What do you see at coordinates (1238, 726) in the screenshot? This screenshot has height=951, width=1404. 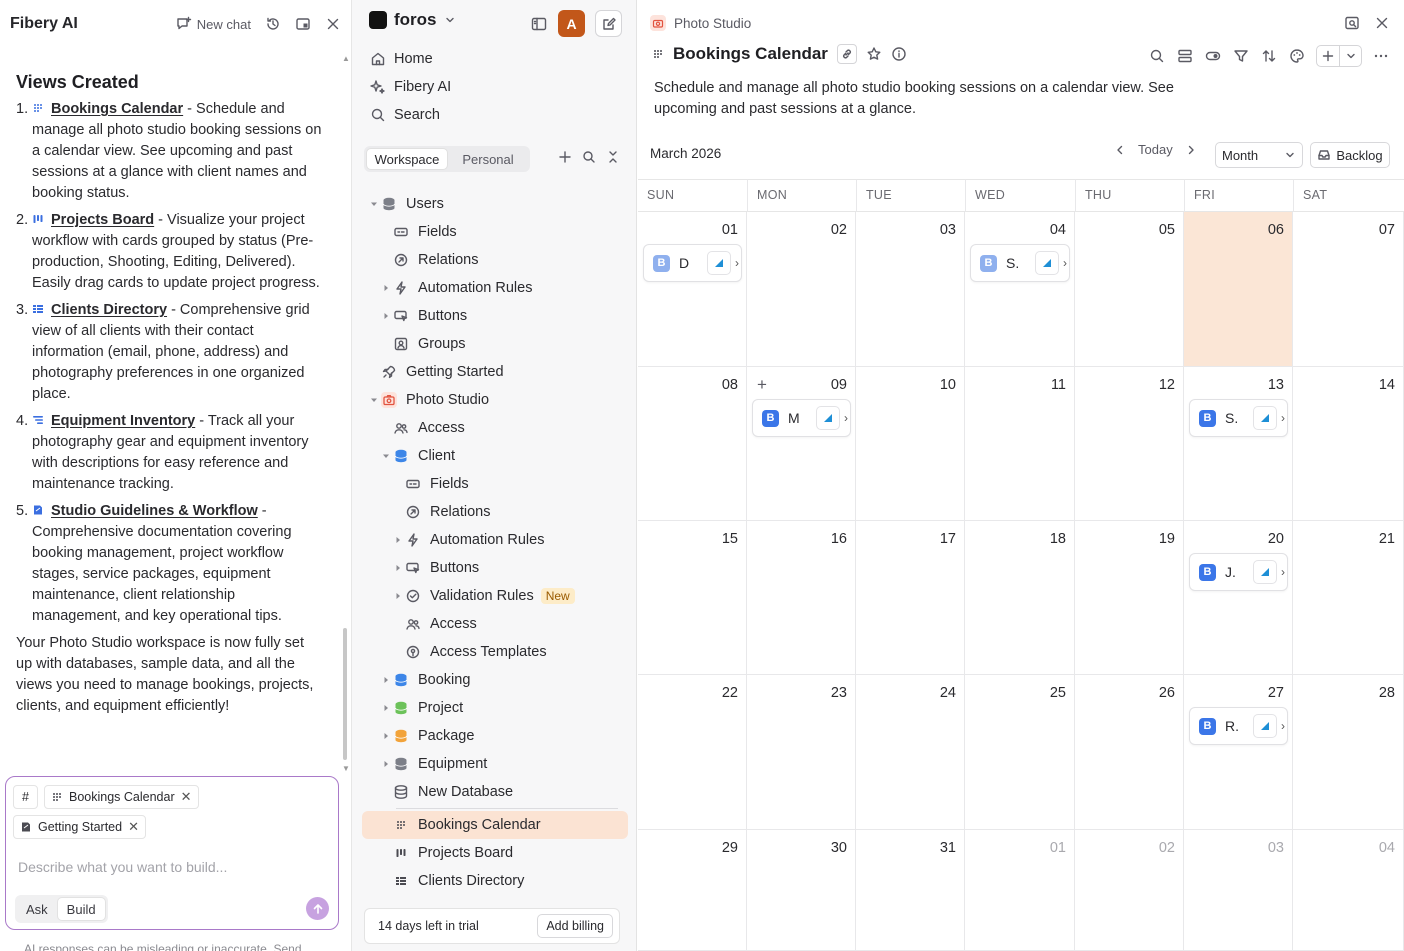 I see `booking-event-card: B R. ›` at bounding box center [1238, 726].